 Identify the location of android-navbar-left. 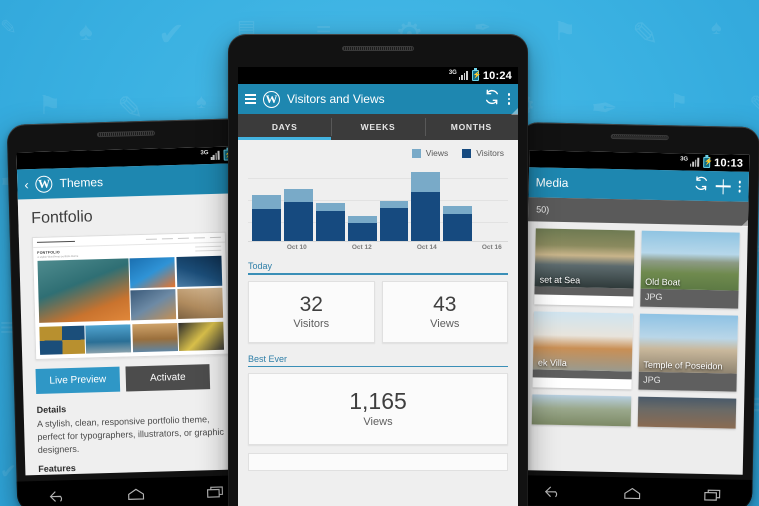
(136, 490).